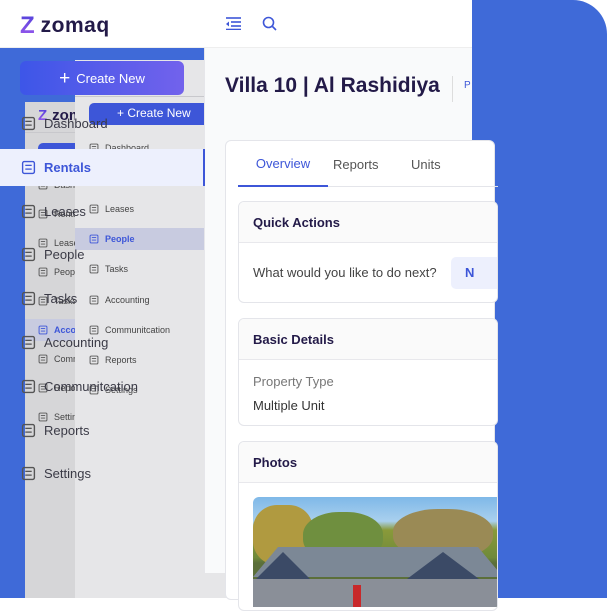 The height and width of the screenshot is (611, 607). Describe the element at coordinates (283, 164) in the screenshot. I see `tab-overview: Overview` at that location.